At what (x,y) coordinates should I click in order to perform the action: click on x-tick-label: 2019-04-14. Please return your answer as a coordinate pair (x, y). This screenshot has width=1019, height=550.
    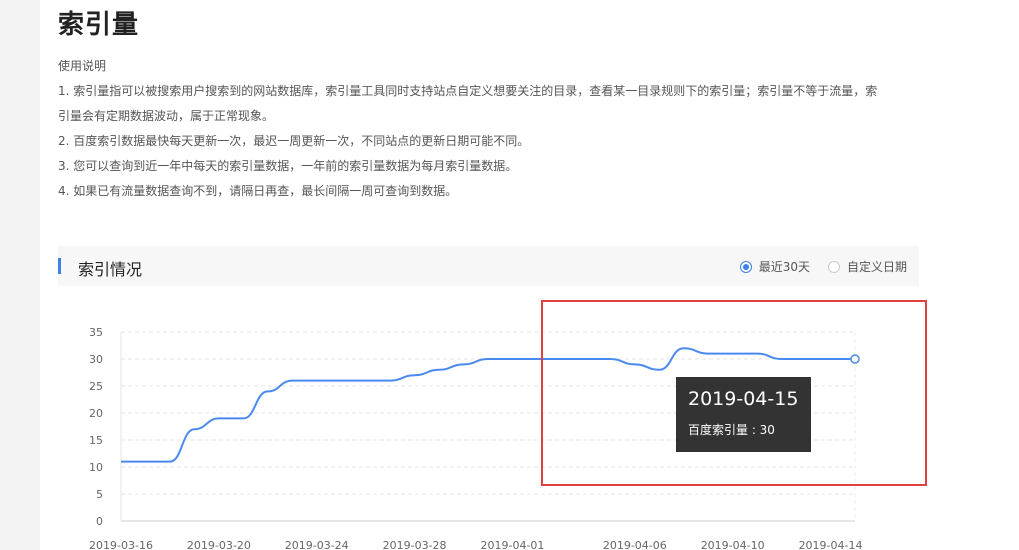
    Looking at the image, I should click on (831, 544).